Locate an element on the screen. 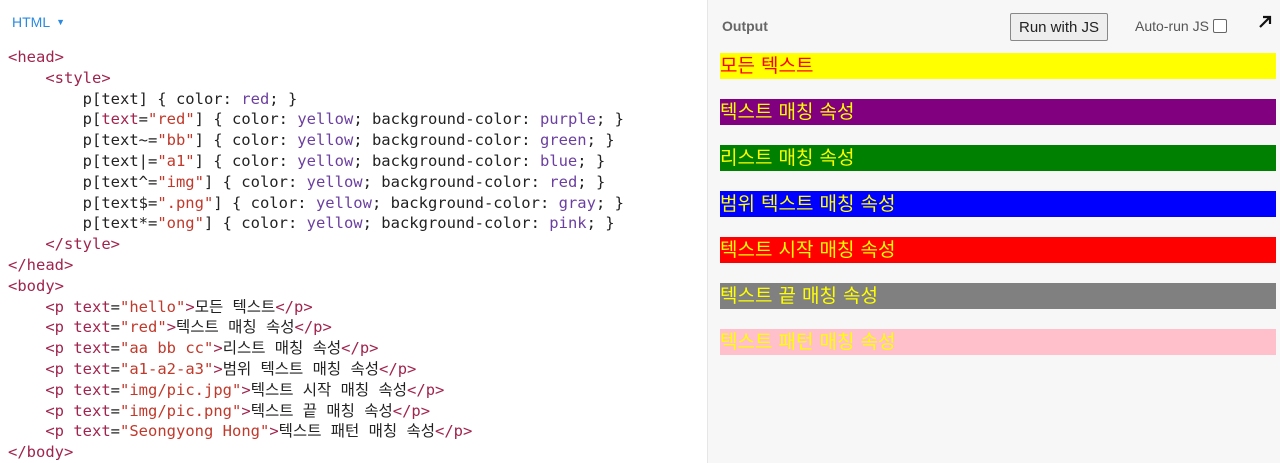 The image size is (1280, 463). output-title: Output is located at coordinates (745, 26).